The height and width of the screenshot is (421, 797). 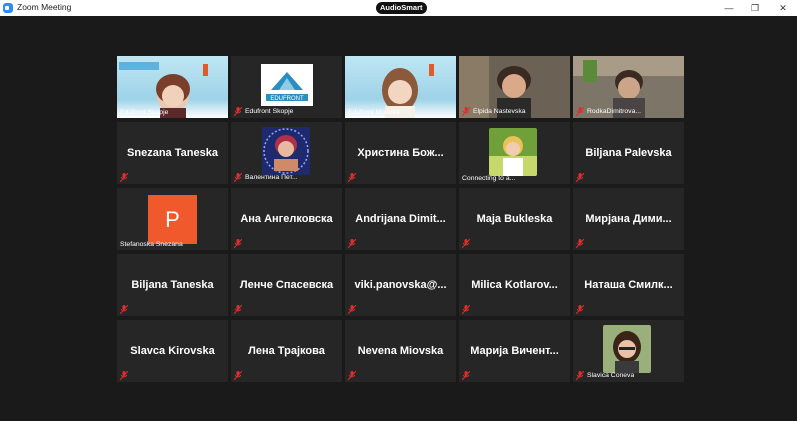 I want to click on tile-footer: Stefanoska Snezana, so click(x=151, y=244).